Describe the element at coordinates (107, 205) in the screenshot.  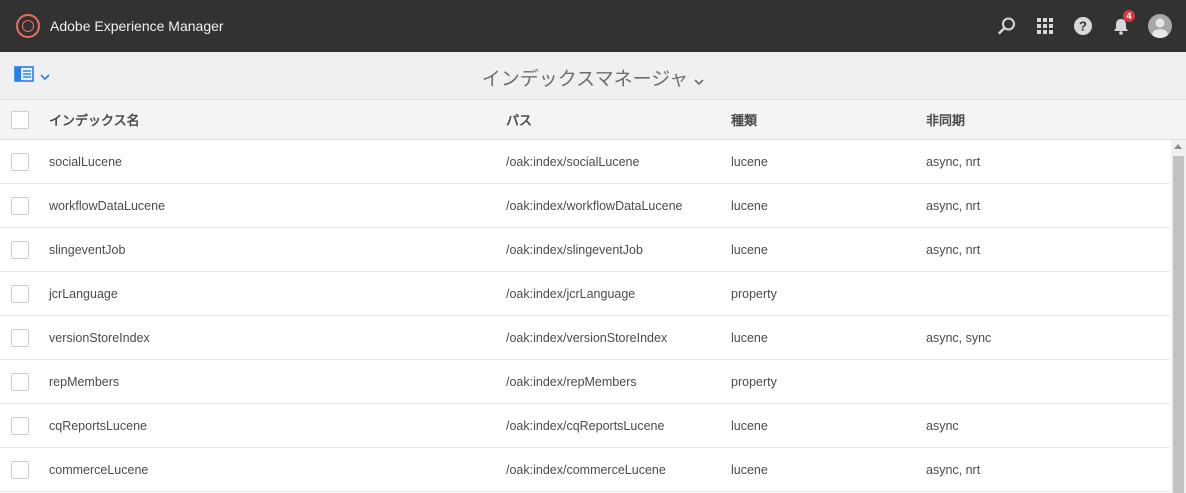
I see `index-name: workflowDataLucene` at that location.